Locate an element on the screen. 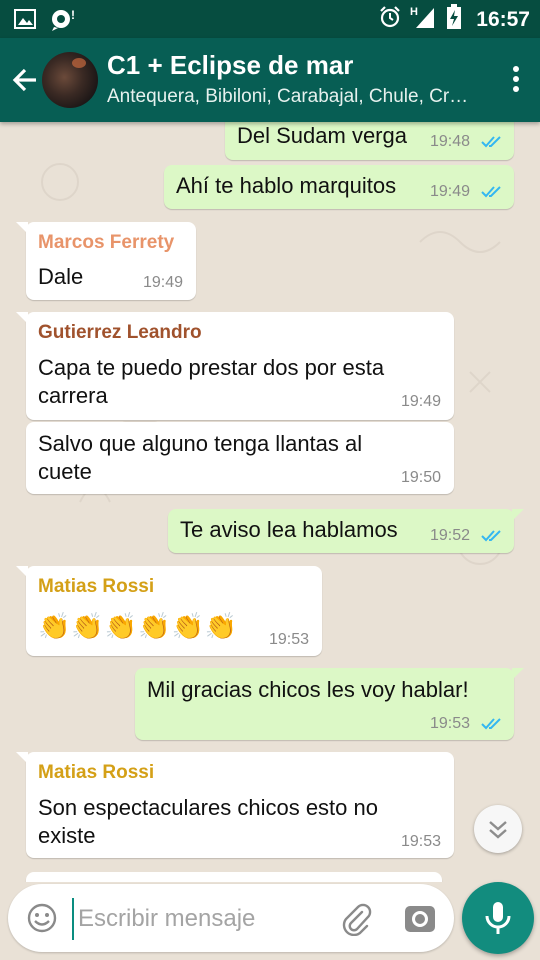  clock-time: 16:57 is located at coordinates (503, 19).